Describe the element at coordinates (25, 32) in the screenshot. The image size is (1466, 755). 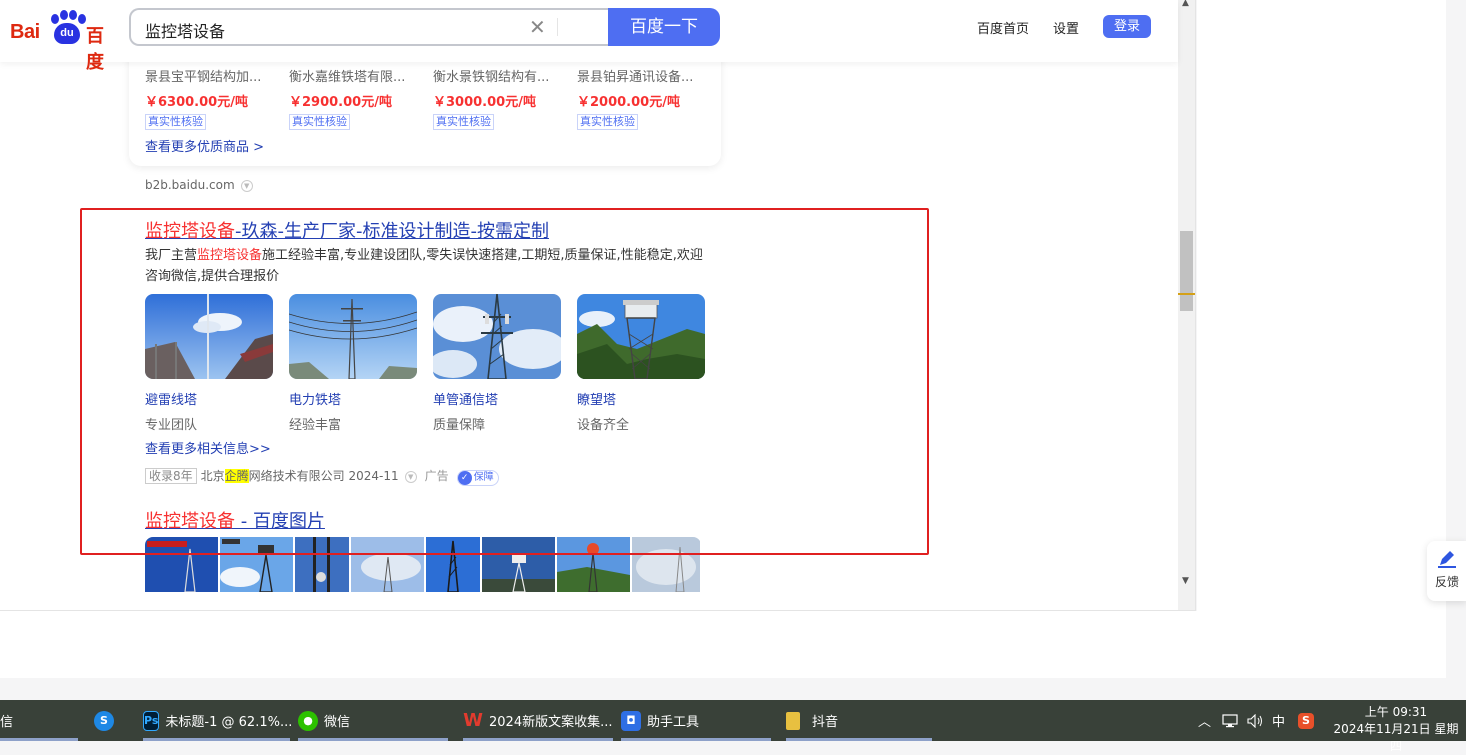
I see `logo-text-left: Bai` at that location.